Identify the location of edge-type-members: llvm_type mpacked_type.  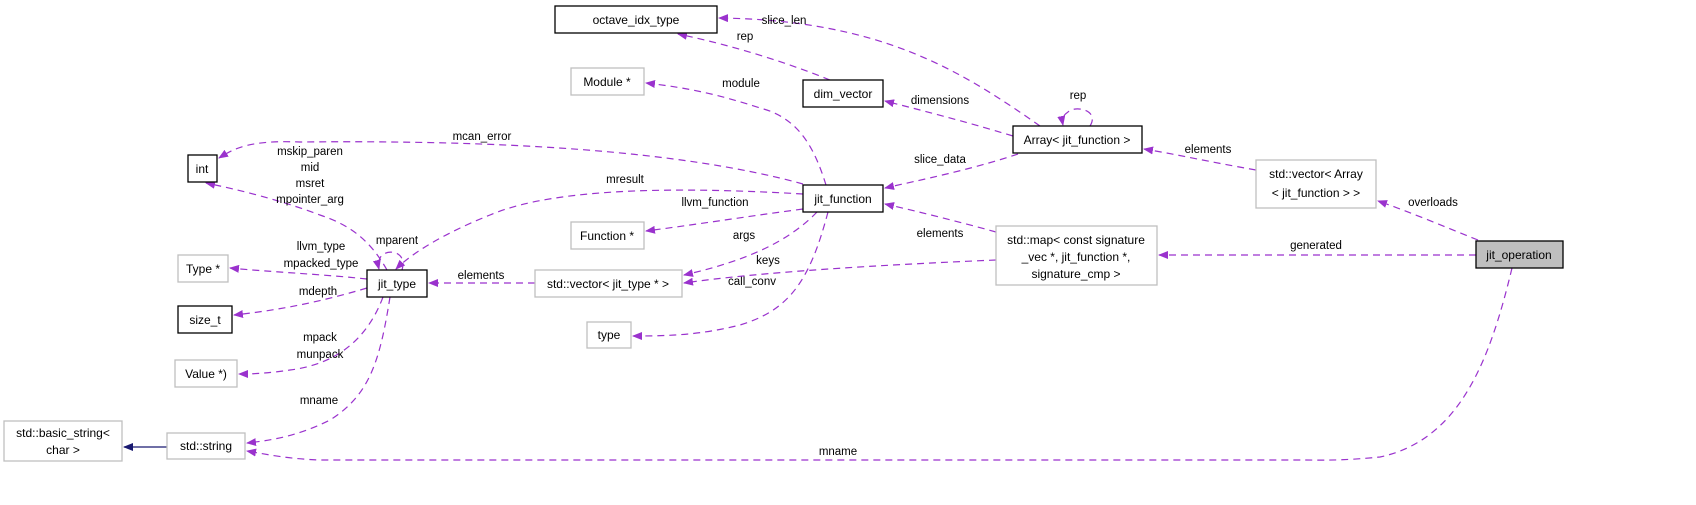
(298, 260).